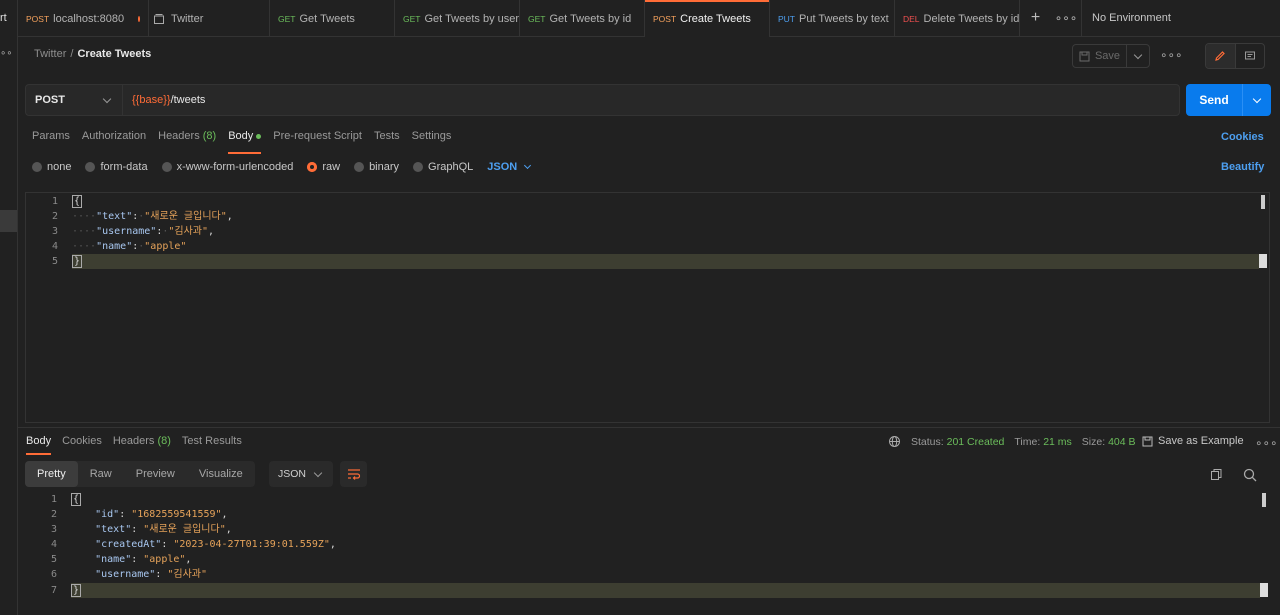  What do you see at coordinates (209, 18) in the screenshot?
I see `tab-twitter-collection: Twitter` at bounding box center [209, 18].